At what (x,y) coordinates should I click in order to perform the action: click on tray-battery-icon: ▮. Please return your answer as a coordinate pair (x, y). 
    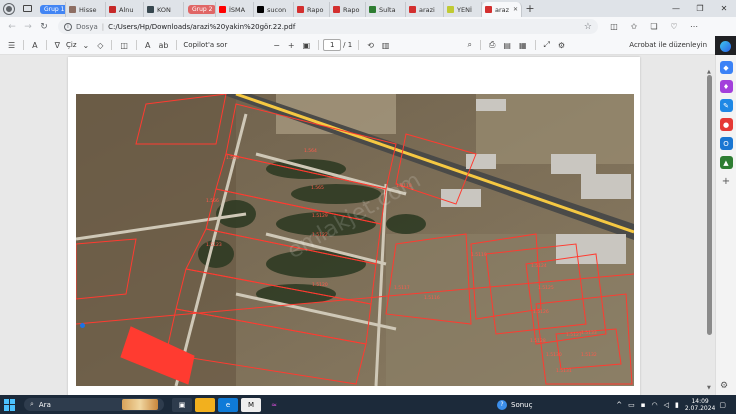
    Looking at the image, I should click on (677, 405).